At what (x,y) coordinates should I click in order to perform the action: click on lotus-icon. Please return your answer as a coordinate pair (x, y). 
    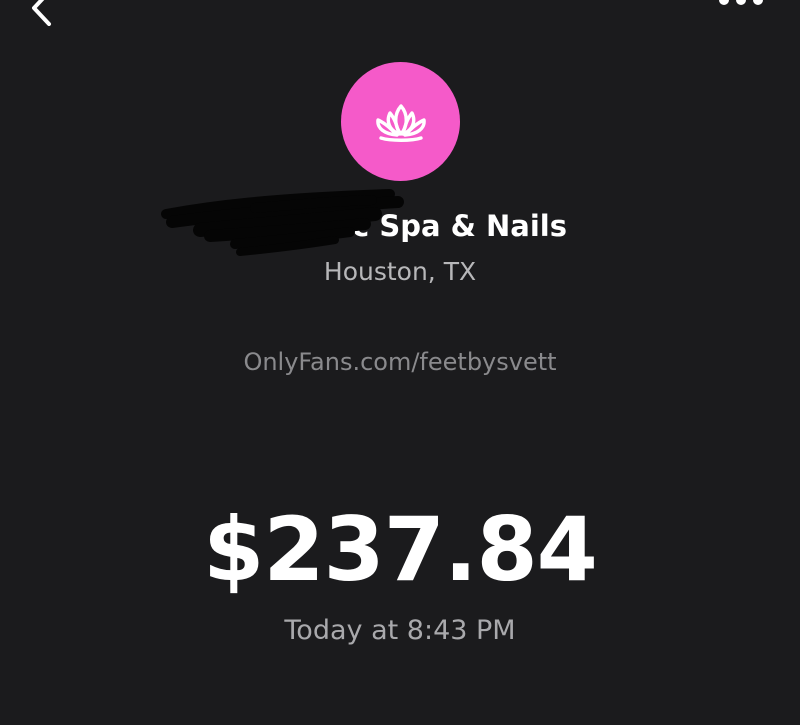
    Looking at the image, I should click on (400, 122).